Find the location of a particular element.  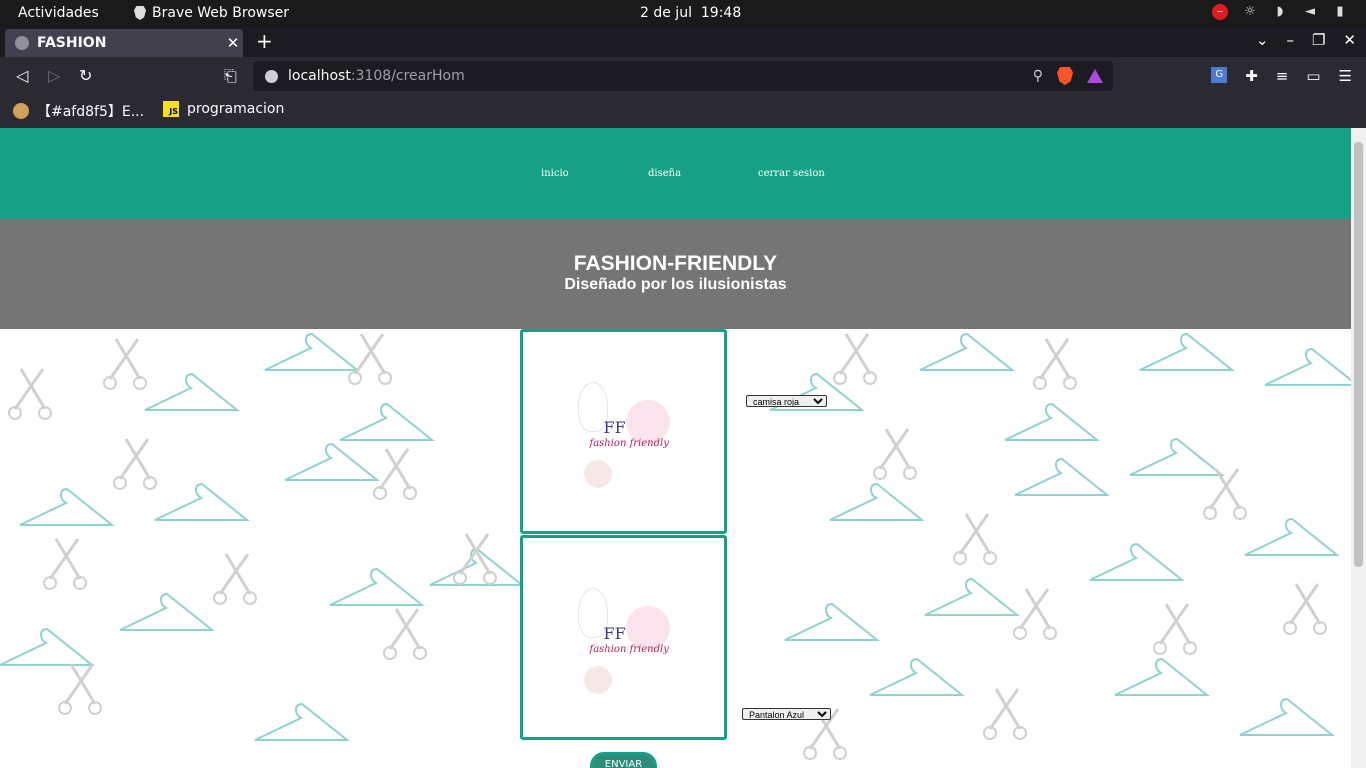

pants-select: Pantalon Azul is located at coordinates (786, 714).